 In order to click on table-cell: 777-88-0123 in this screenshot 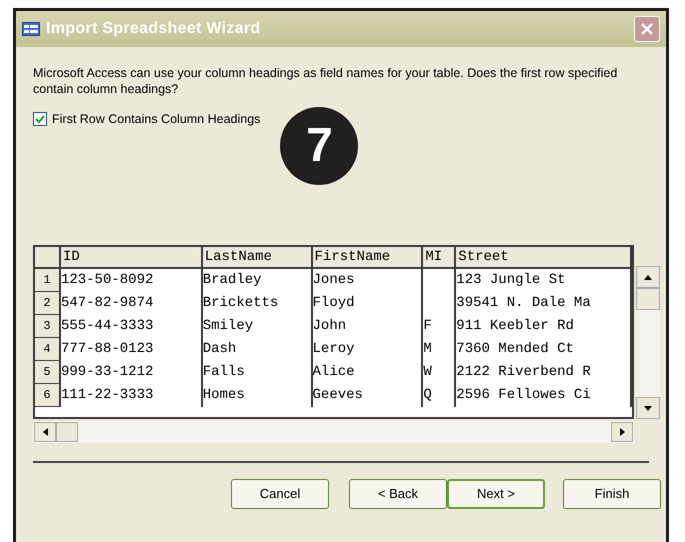, I will do `click(131, 349)`.